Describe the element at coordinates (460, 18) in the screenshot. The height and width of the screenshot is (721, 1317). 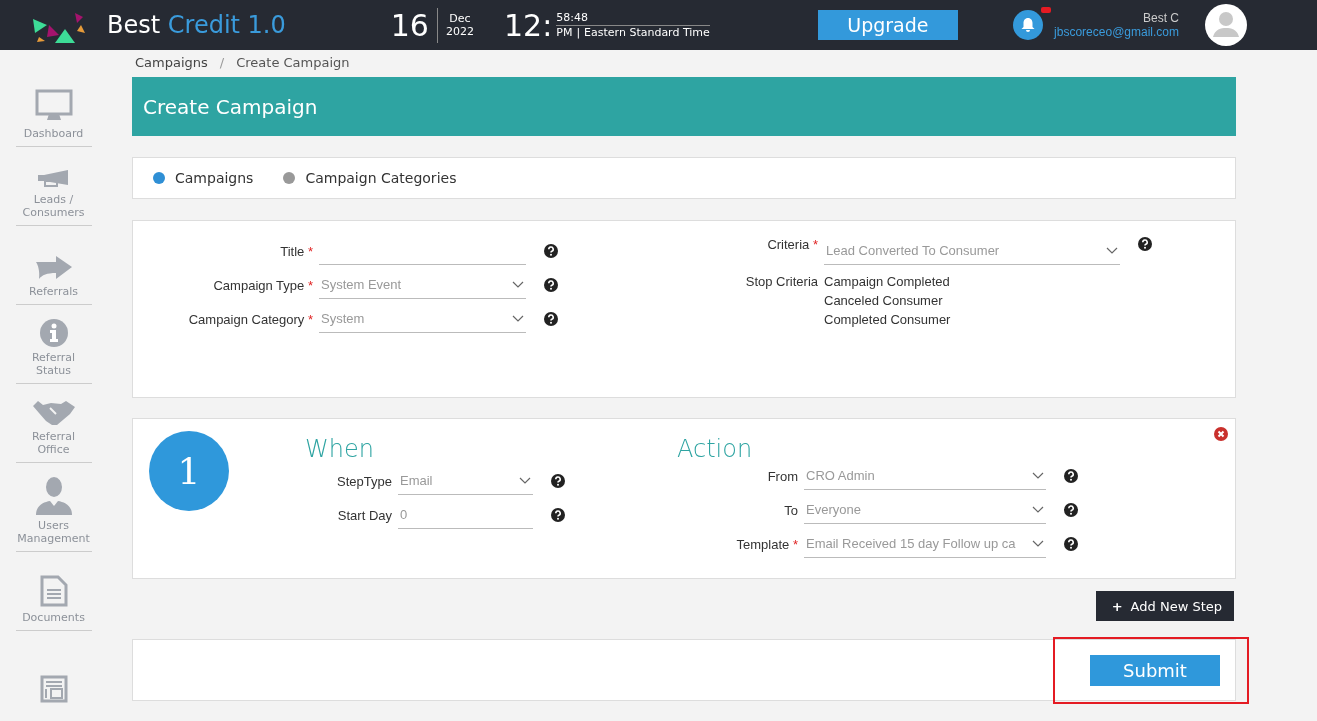
I see `date-month: Dec` at that location.